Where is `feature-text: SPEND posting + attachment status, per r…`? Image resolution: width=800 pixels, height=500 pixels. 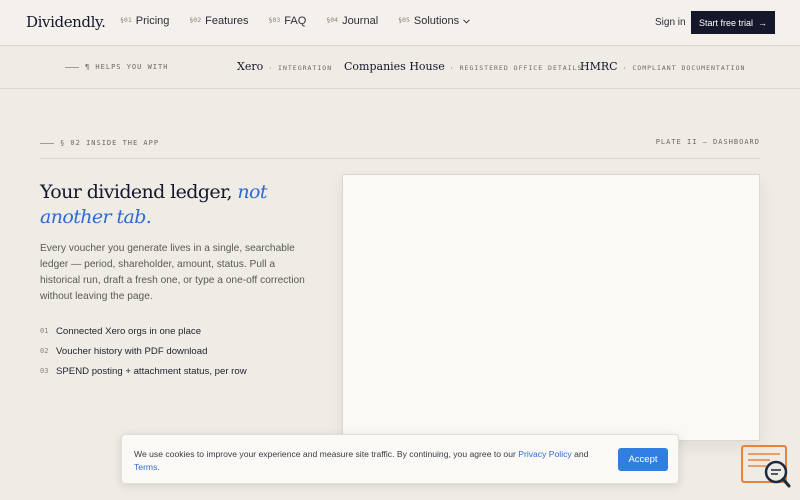
feature-text: SPEND posting + attachment status, per r… is located at coordinates (151, 371).